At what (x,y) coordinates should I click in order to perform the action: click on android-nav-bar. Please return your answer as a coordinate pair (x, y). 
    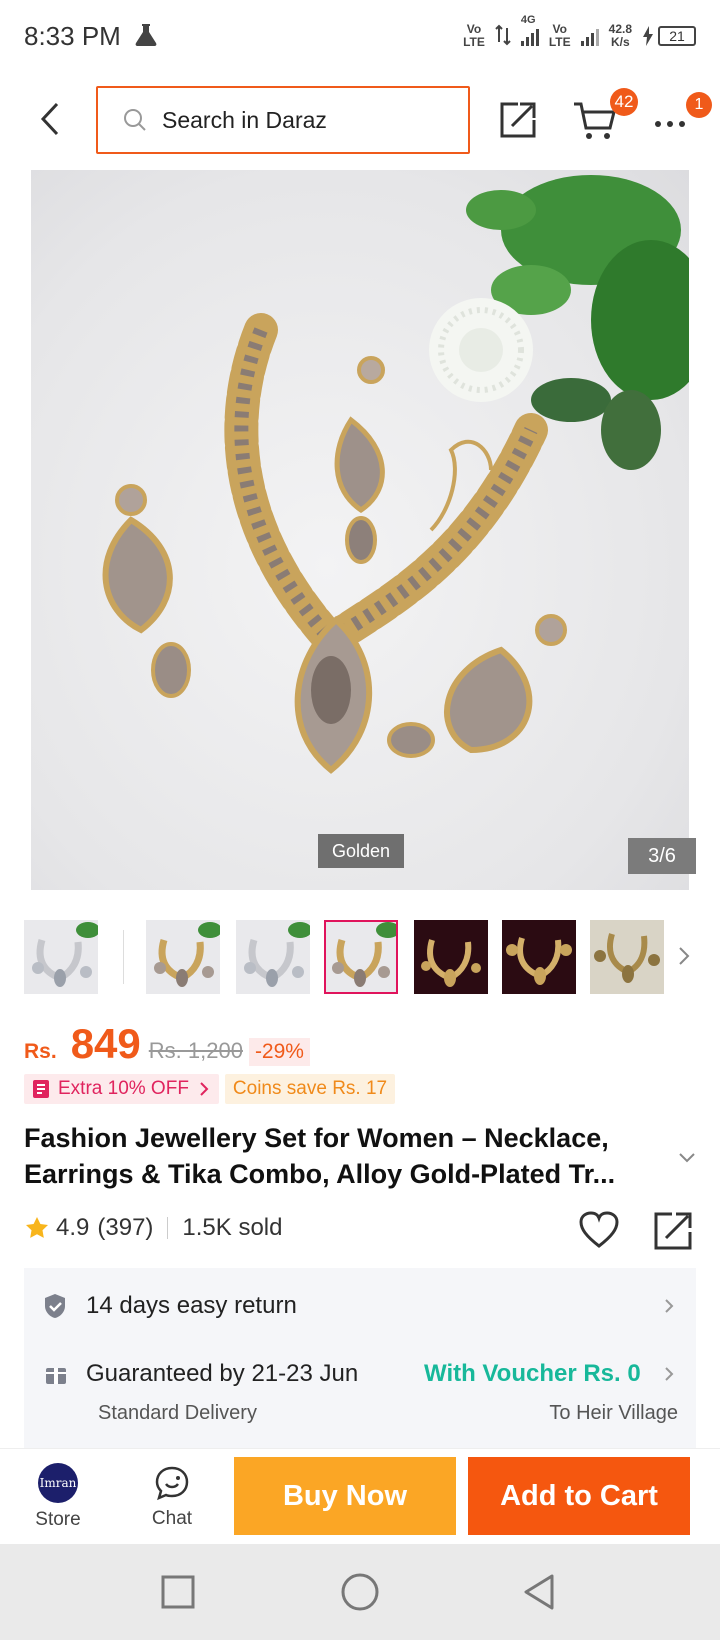
    Looking at the image, I should click on (360, 1592).